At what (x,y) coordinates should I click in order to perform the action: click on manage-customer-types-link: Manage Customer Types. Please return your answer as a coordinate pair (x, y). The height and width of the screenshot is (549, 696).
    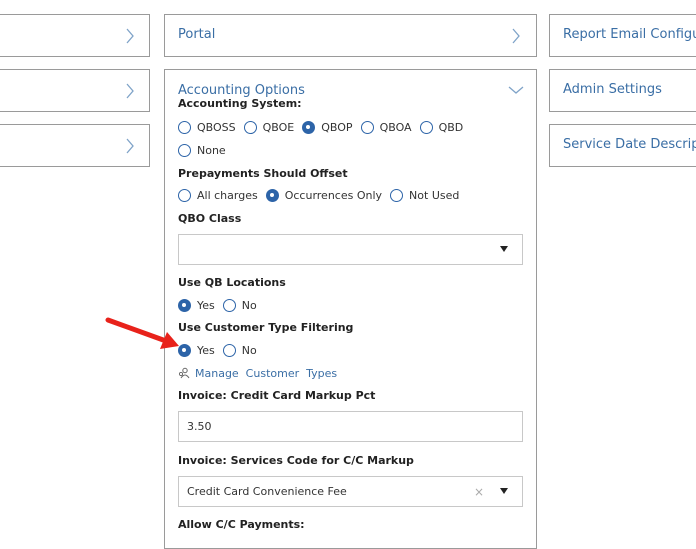
    Looking at the image, I should click on (257, 373).